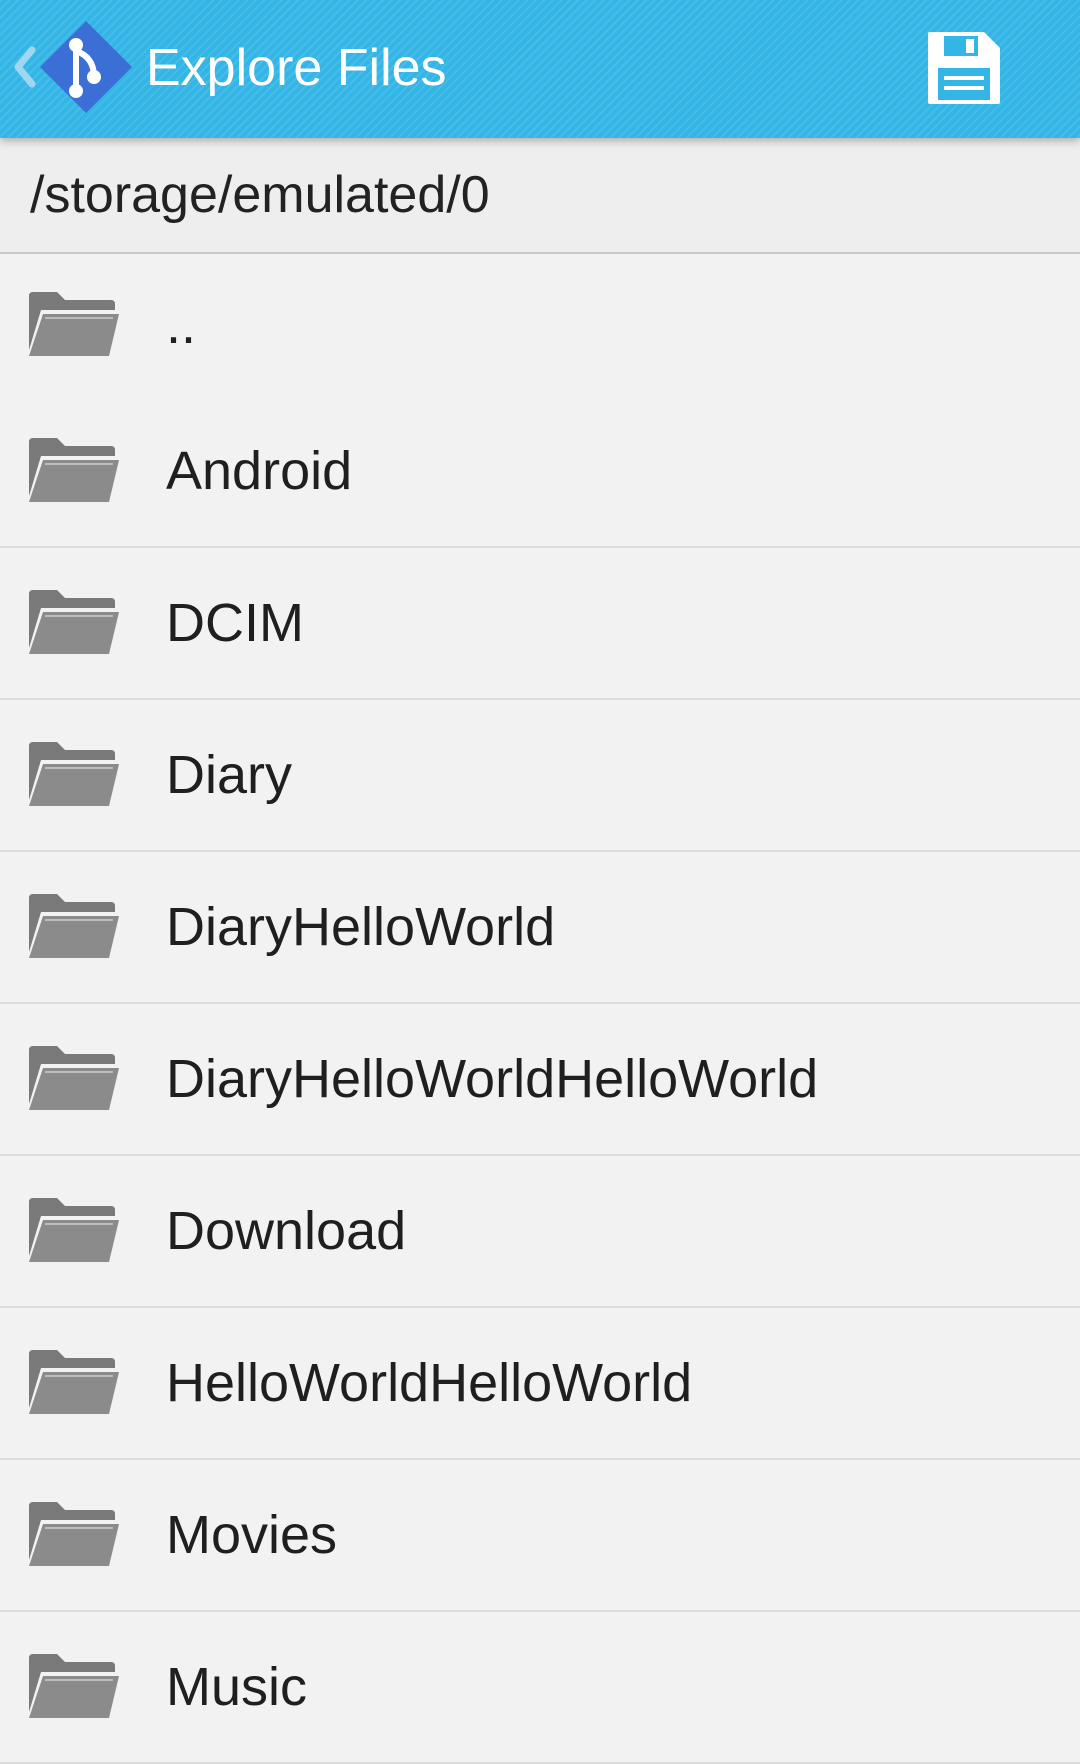  What do you see at coordinates (540, 69) in the screenshot?
I see `app-bar: Explore Files` at bounding box center [540, 69].